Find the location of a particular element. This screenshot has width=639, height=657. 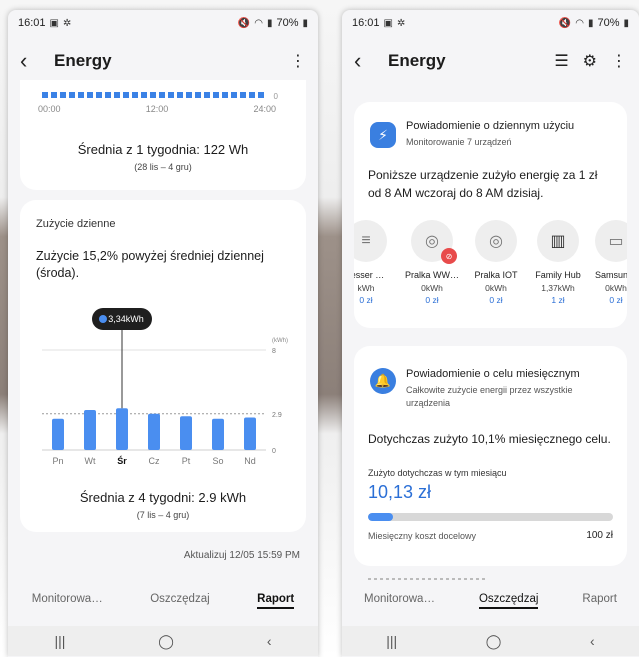

tooltip-dot is located at coordinates (103, 319).